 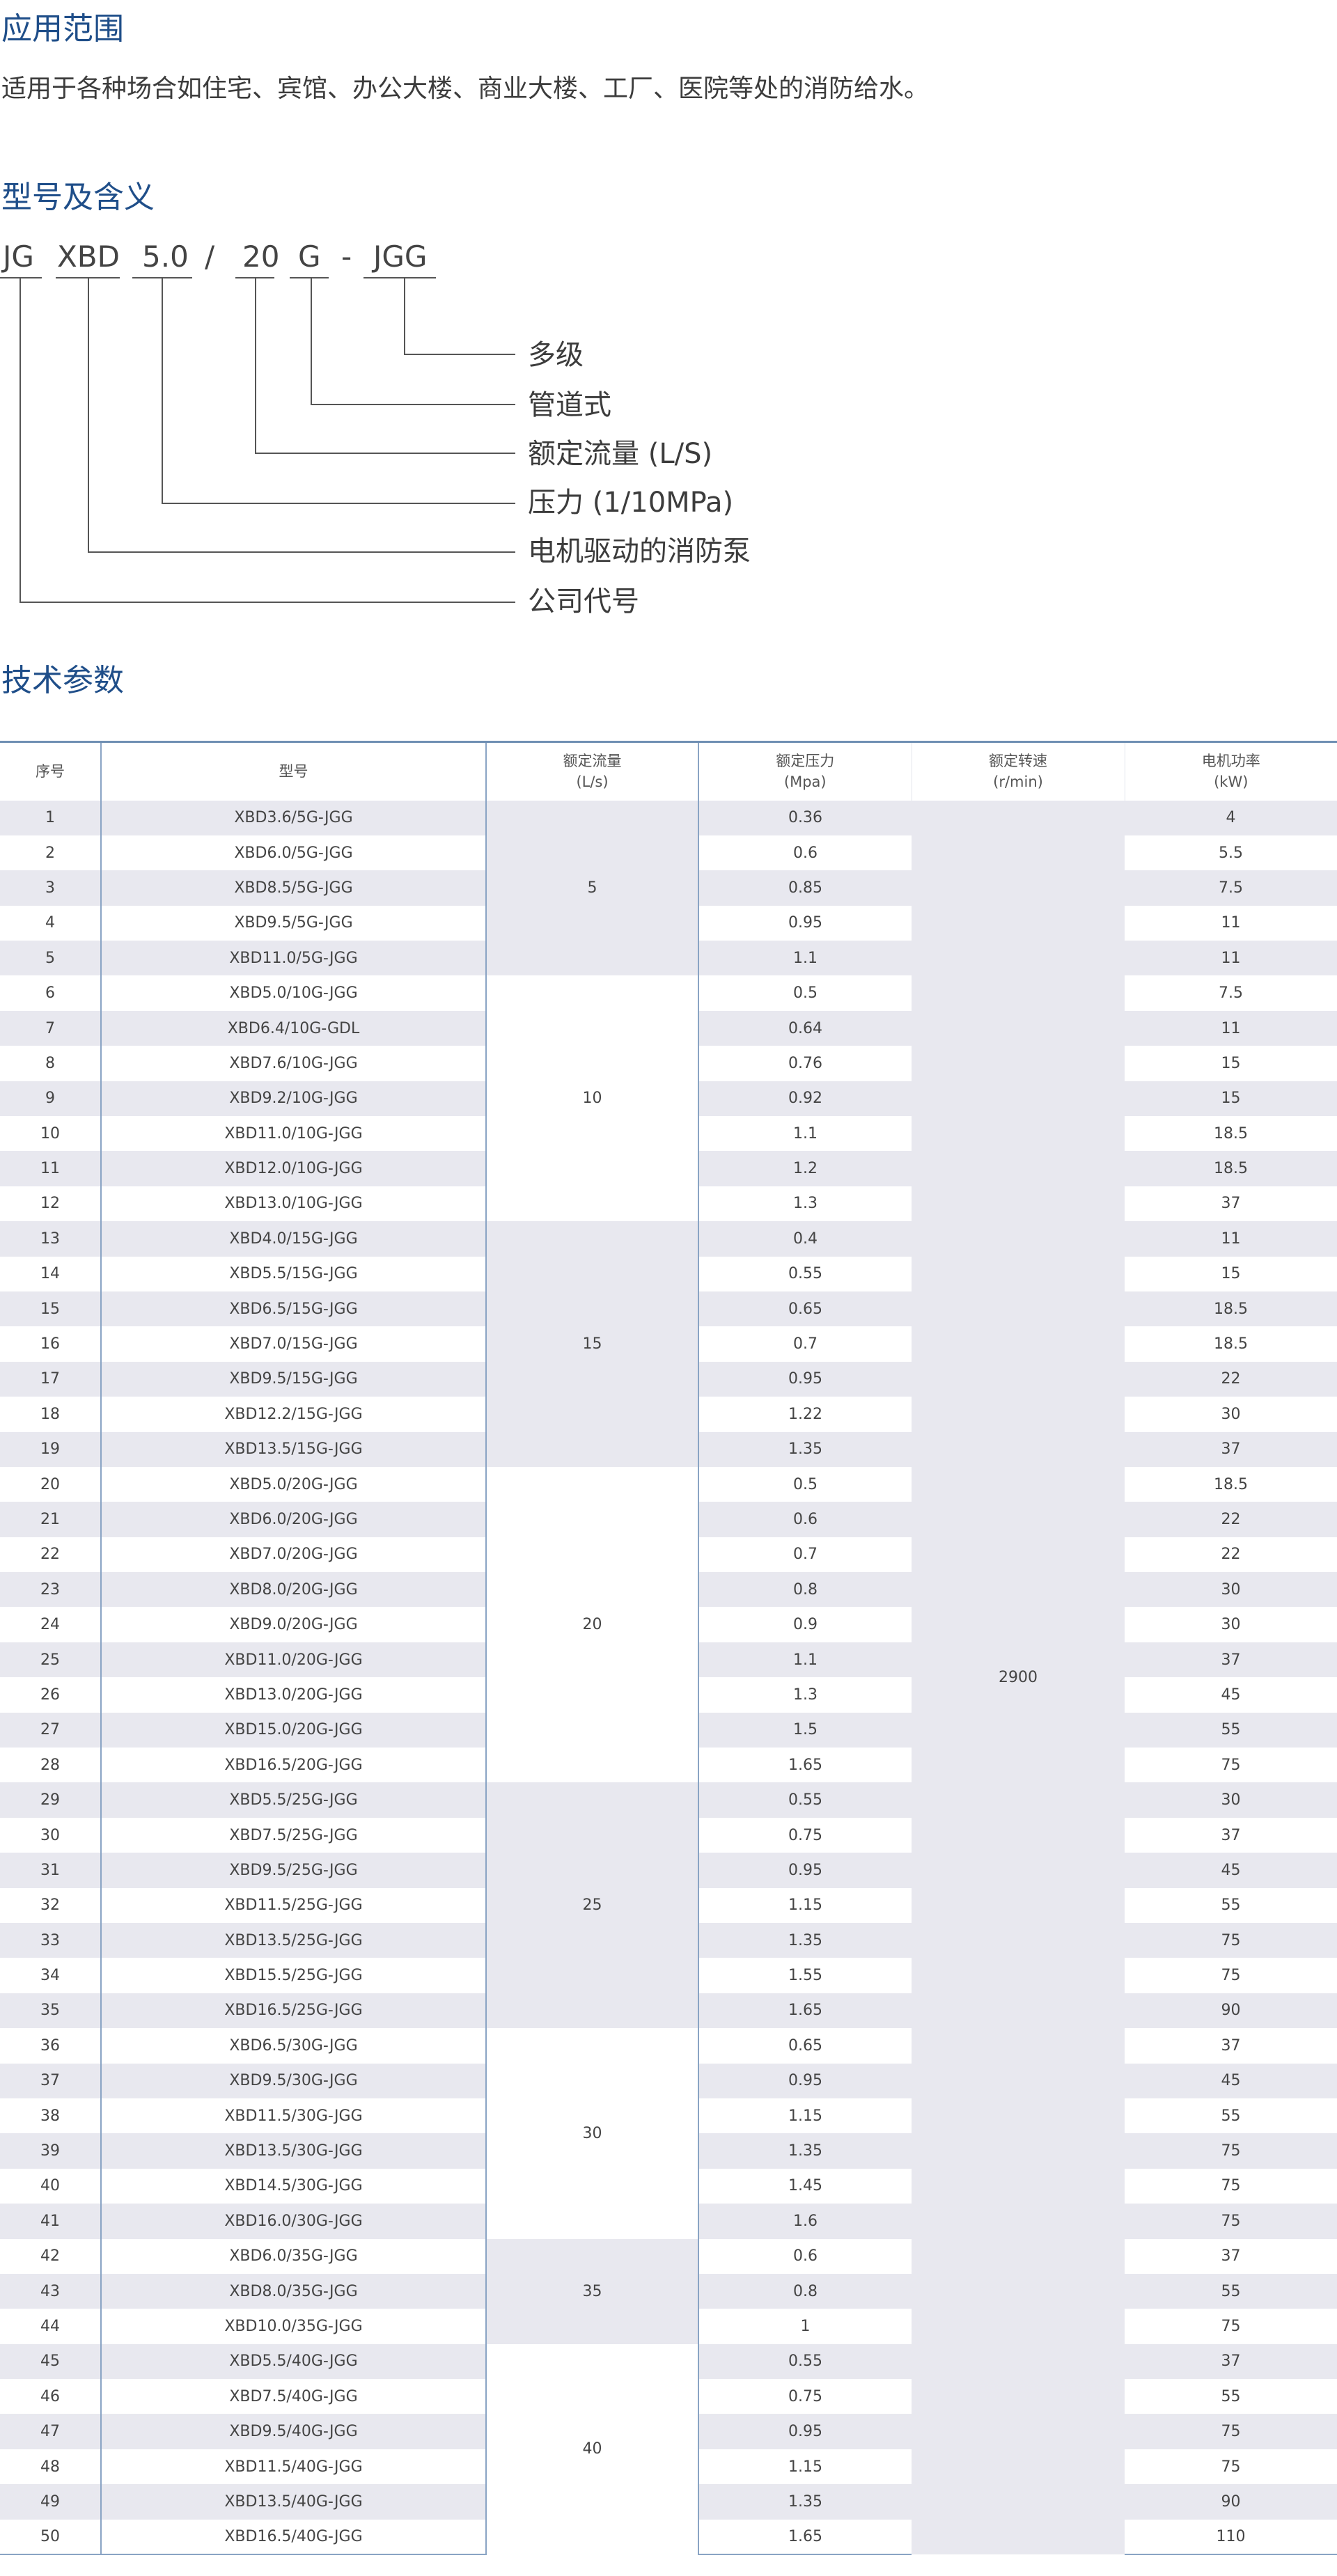 What do you see at coordinates (51, 1765) in the screenshot?
I see `cell-index: 28` at bounding box center [51, 1765].